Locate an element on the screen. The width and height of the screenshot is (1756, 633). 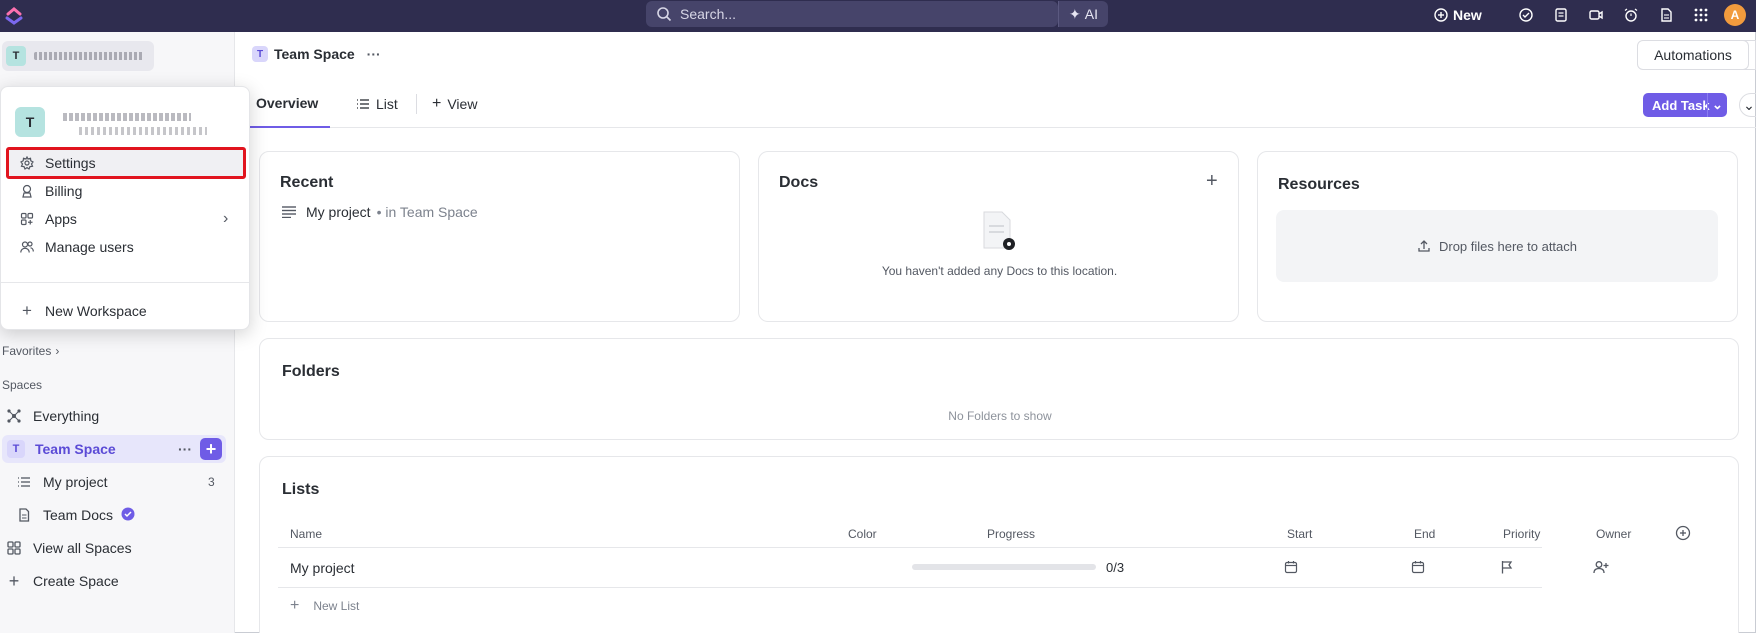
automations-caret is located at coordinates (1749, 55).